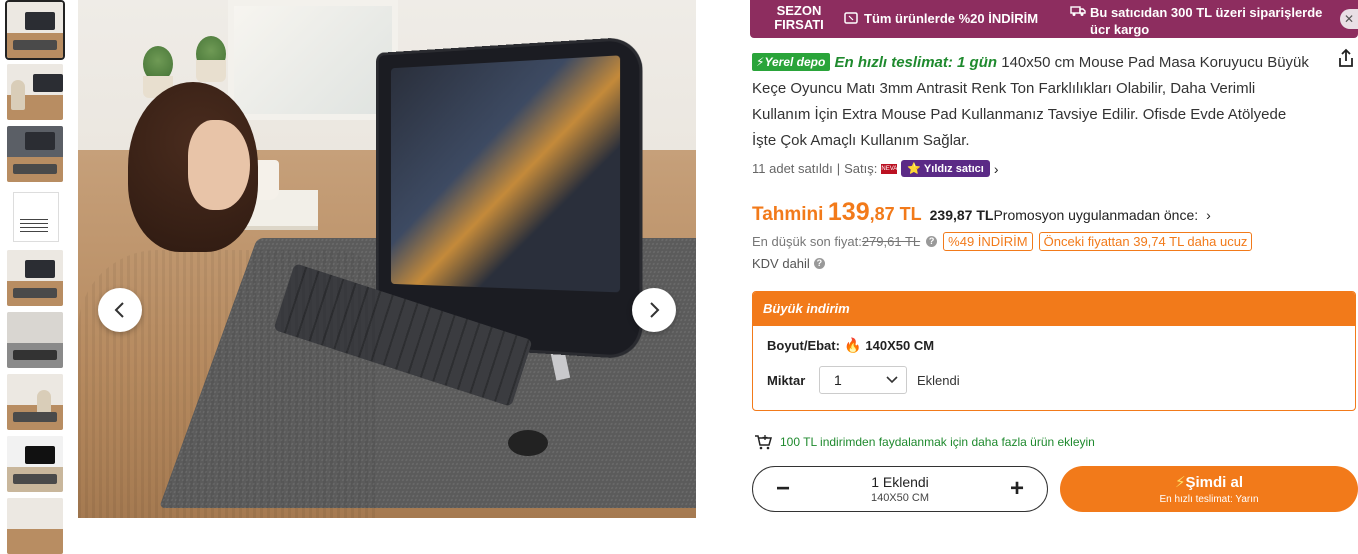 The image size is (1358, 554). Describe the element at coordinates (1209, 499) in the screenshot. I see `buy-now-sub: En hızlı teslimat: Yarın` at that location.